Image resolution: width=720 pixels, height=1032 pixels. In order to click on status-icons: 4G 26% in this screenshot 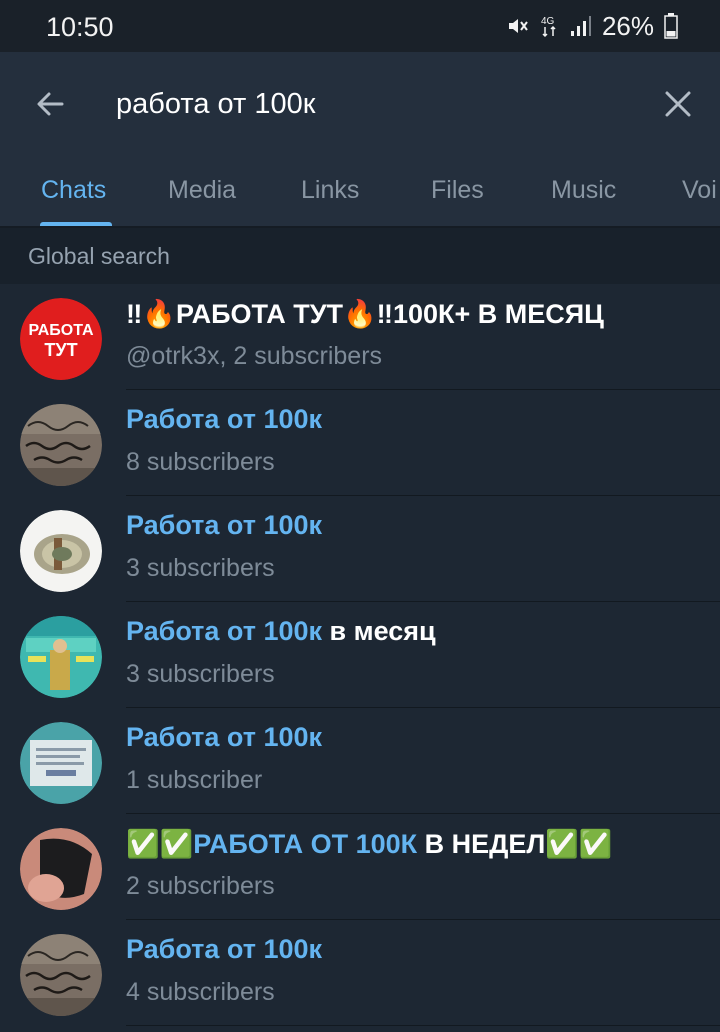, I will do `click(592, 26)`.